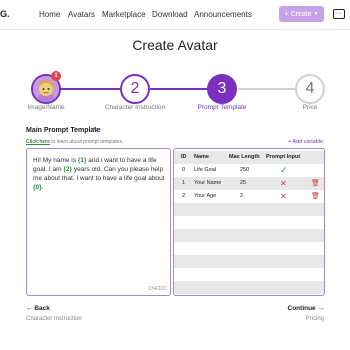 Image resolution: width=350 pixels, height=350 pixels. I want to click on column-header: Max Length, so click(244, 157).